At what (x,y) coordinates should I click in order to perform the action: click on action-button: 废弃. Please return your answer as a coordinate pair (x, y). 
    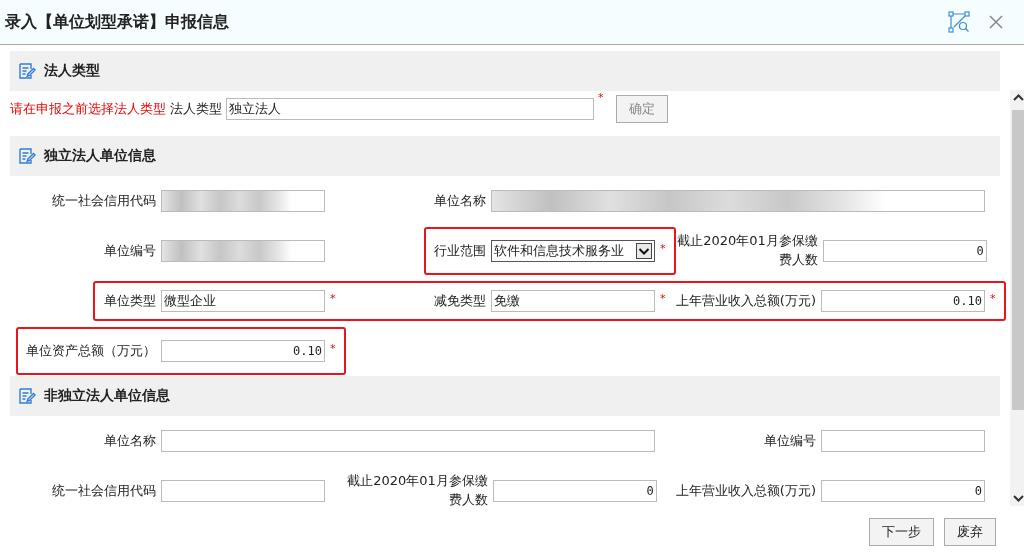
    Looking at the image, I should click on (970, 532).